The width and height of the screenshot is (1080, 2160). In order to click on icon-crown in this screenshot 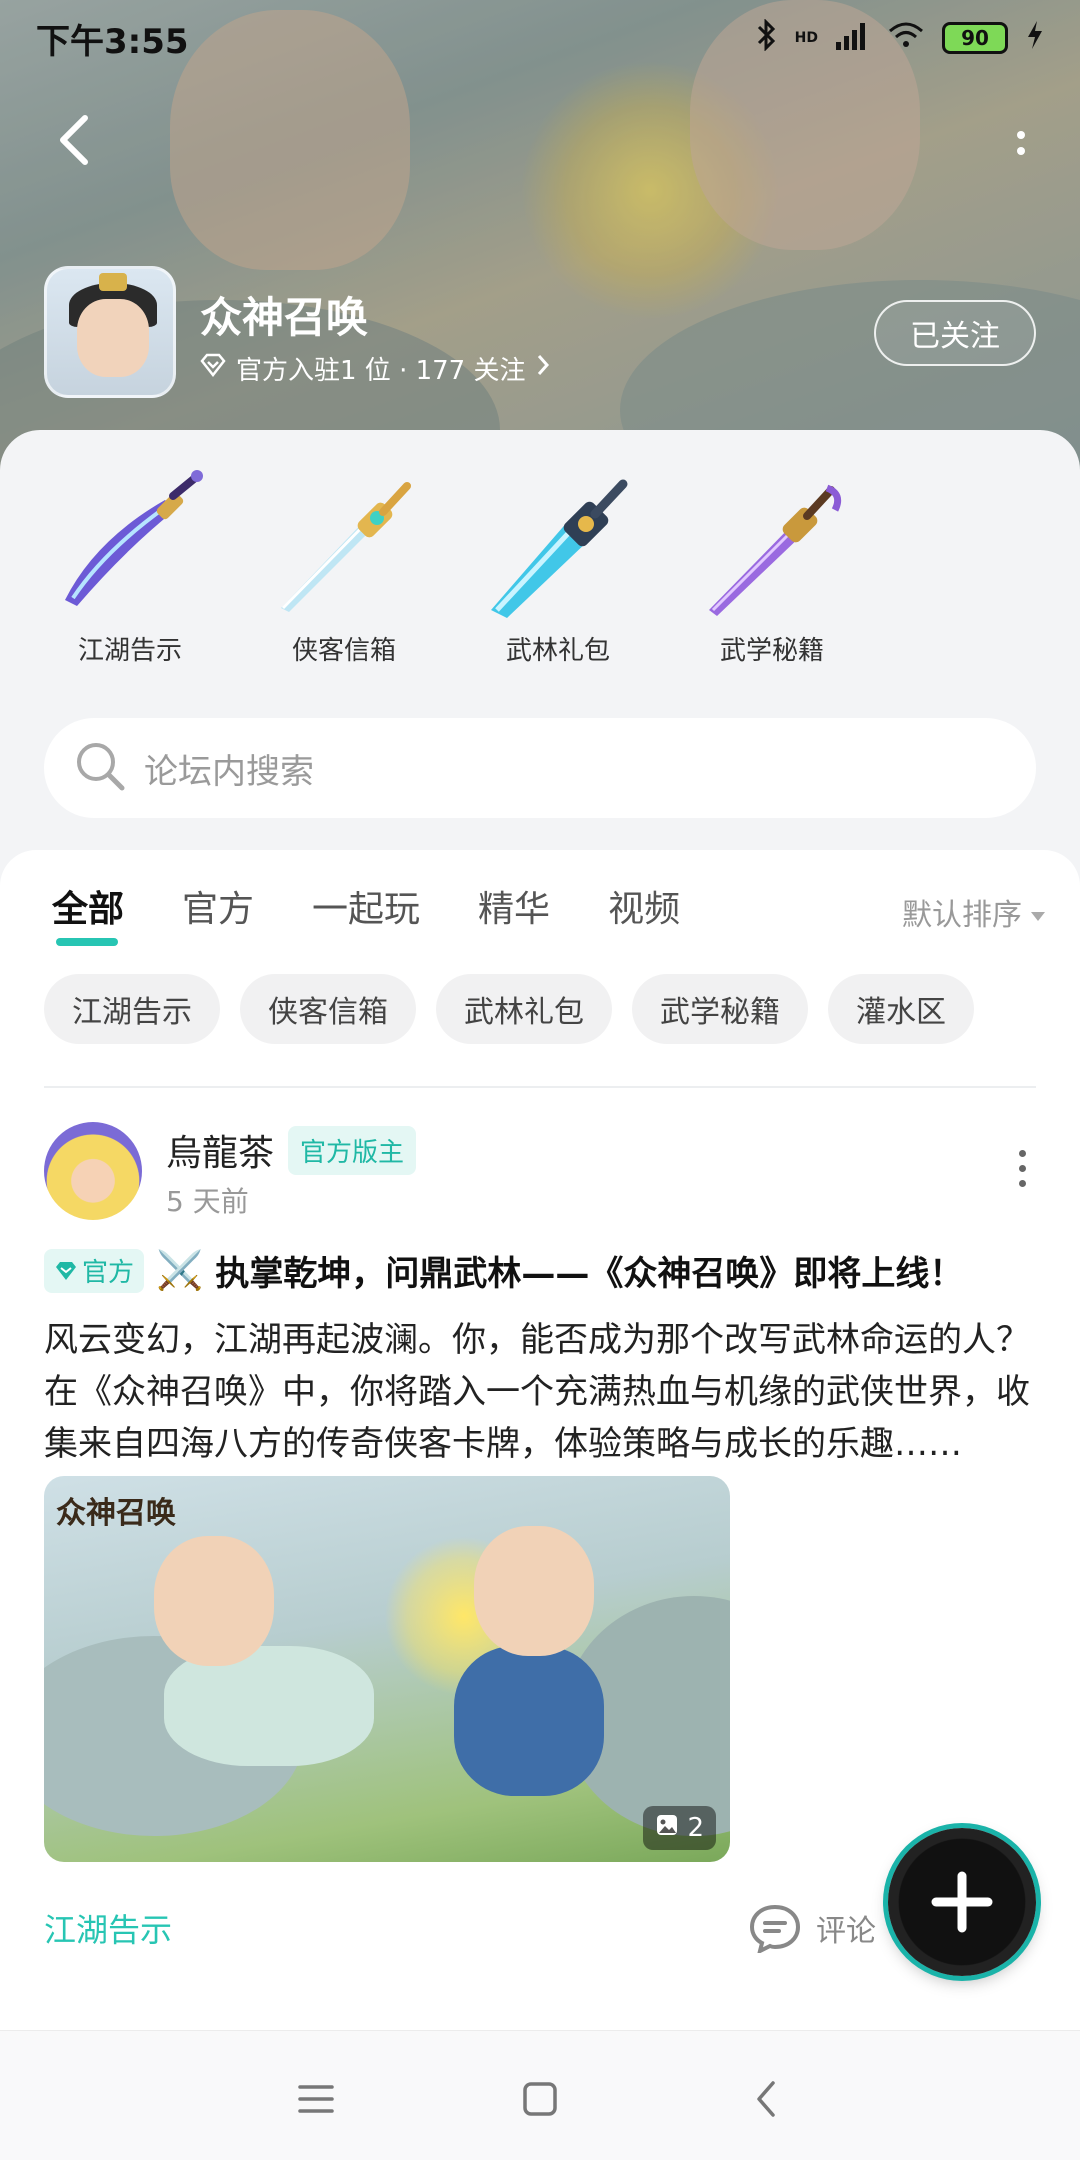, I will do `click(113, 282)`.